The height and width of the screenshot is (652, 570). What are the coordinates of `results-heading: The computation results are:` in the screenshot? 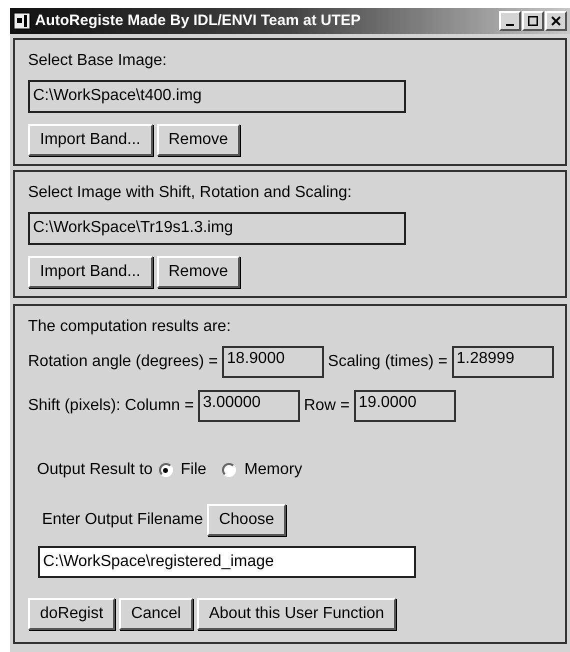 It's located at (130, 327).